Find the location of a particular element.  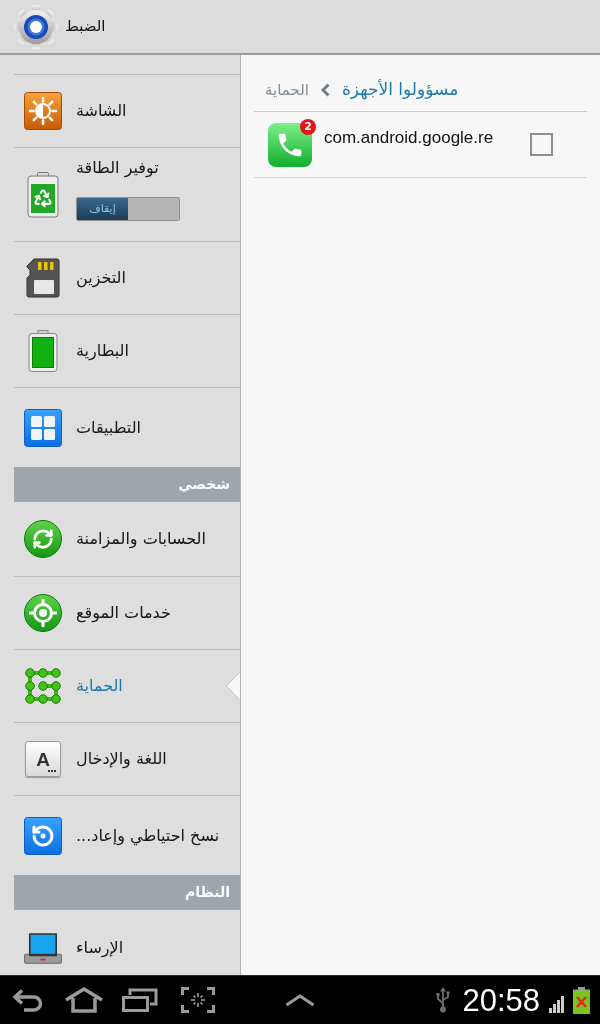

apps-grid-icon is located at coordinates (43, 427).